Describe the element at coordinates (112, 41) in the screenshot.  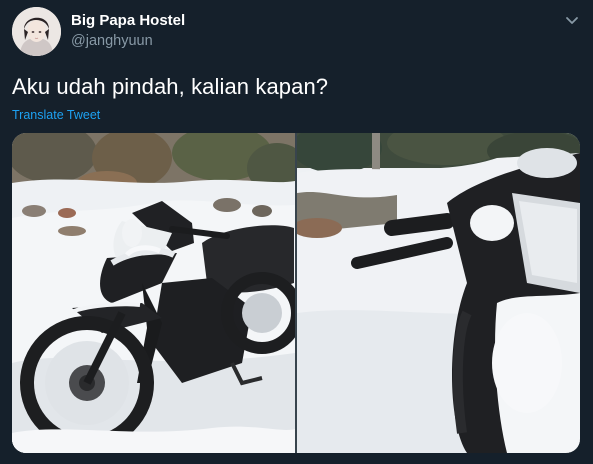
I see `user-handle: @janghyuun` at that location.